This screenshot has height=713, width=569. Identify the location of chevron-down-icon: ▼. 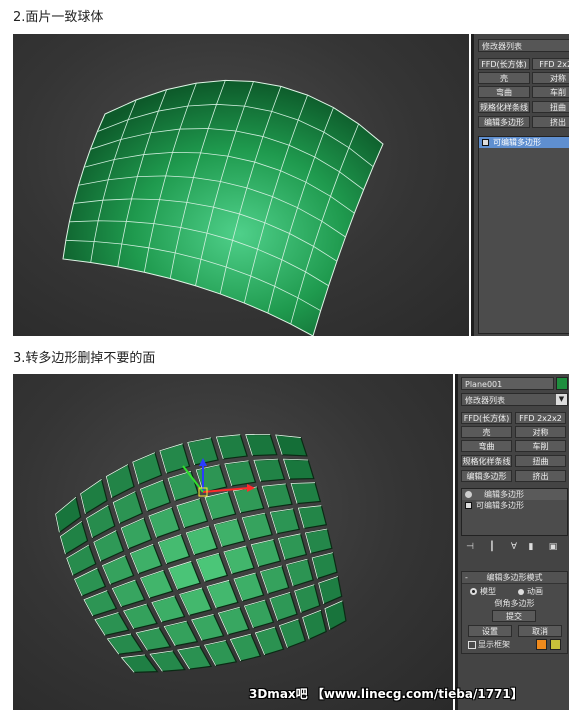
(561, 399).